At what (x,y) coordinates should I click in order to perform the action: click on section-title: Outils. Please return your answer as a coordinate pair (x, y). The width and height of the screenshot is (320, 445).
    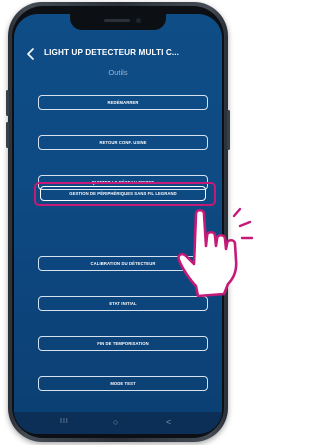
    Looking at the image, I should click on (118, 72).